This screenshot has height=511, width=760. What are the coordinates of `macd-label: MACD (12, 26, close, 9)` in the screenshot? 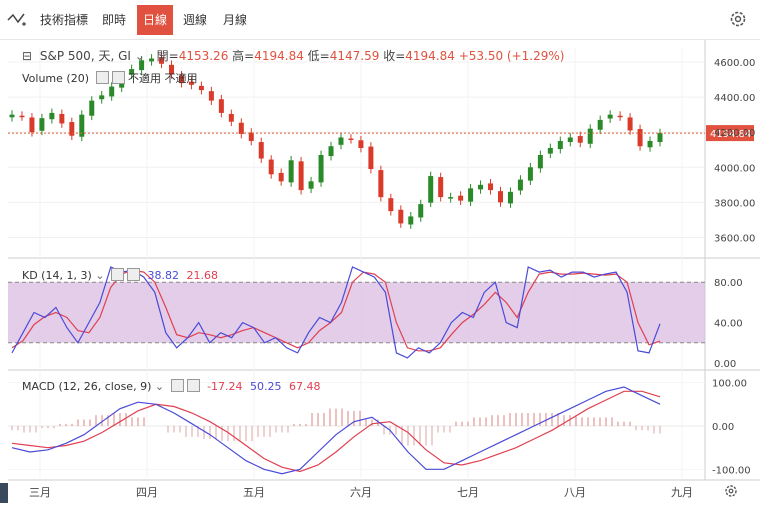 It's located at (87, 386).